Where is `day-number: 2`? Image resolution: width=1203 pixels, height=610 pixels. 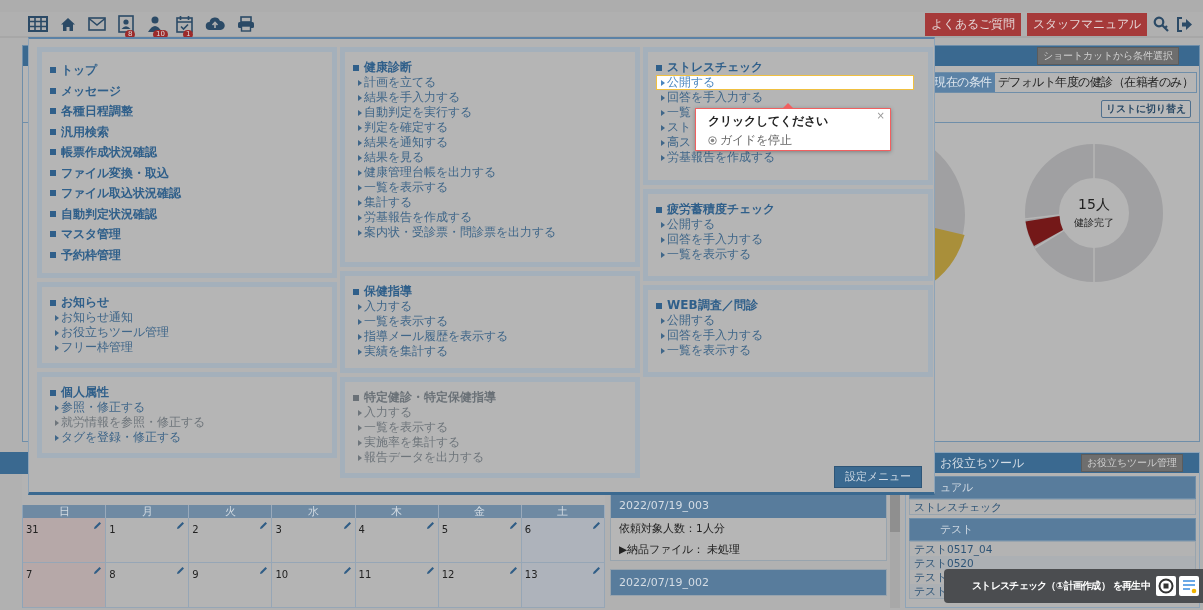
day-number: 2 is located at coordinates (195, 529).